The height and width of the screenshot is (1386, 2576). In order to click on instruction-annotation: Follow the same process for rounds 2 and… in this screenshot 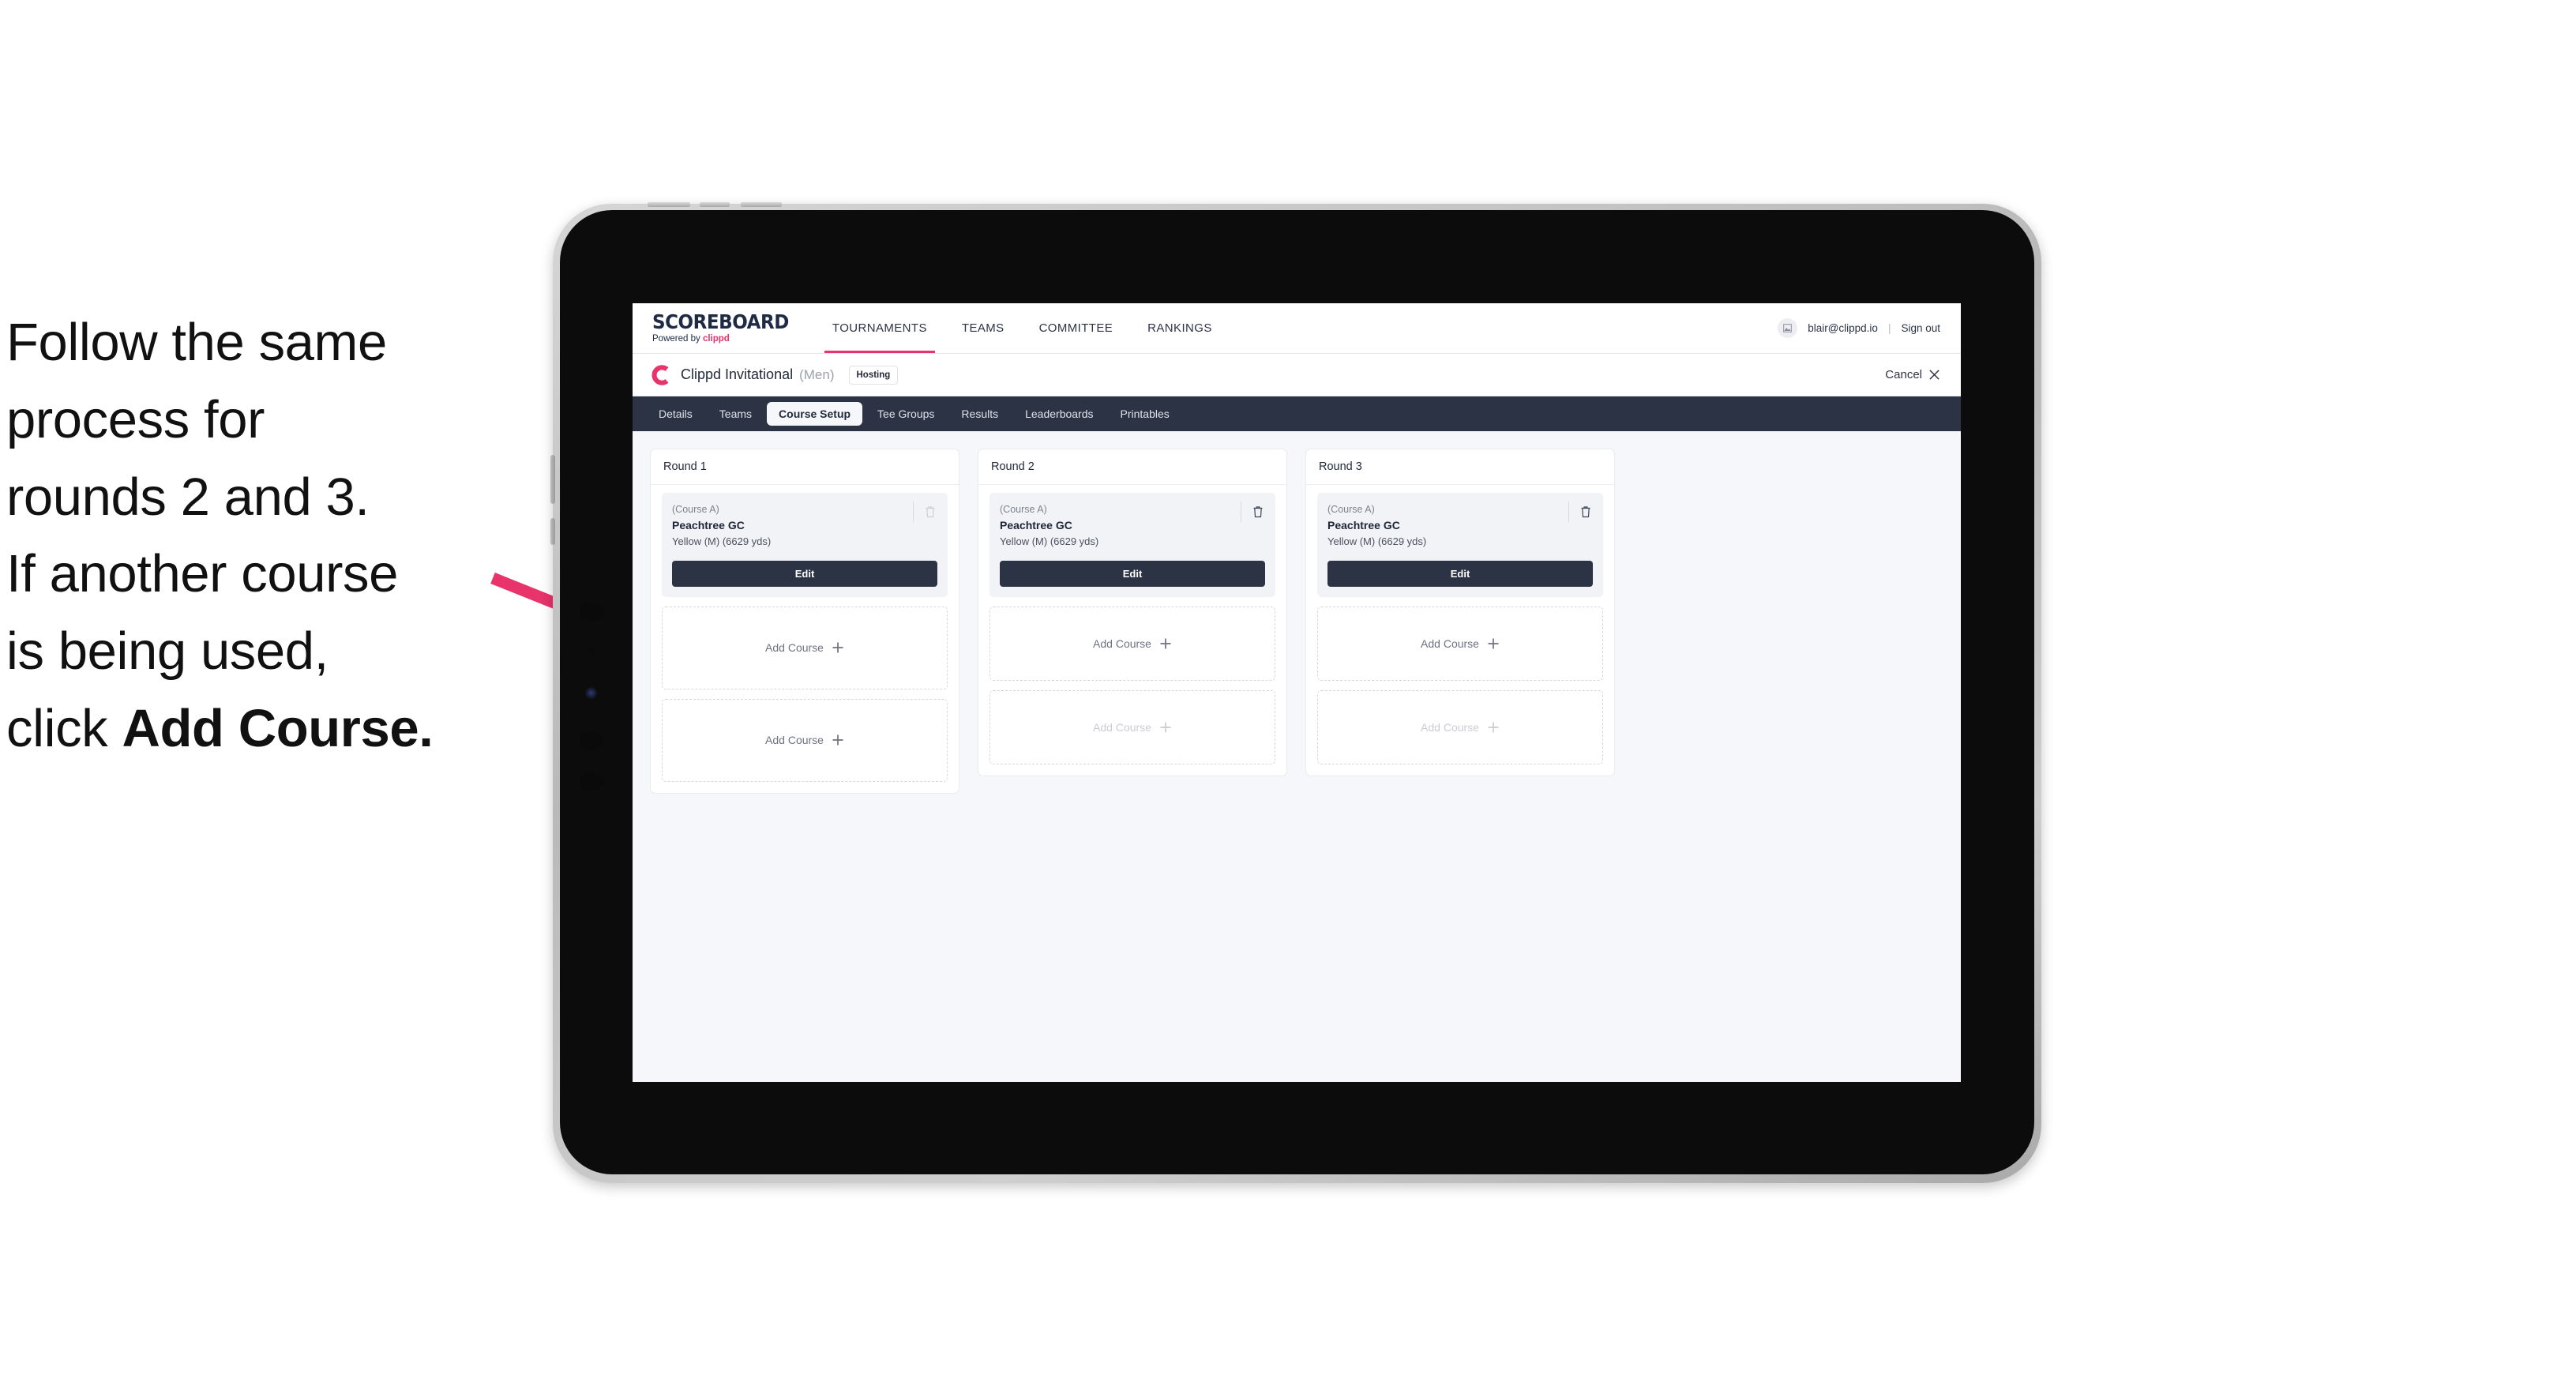, I will do `click(259, 536)`.